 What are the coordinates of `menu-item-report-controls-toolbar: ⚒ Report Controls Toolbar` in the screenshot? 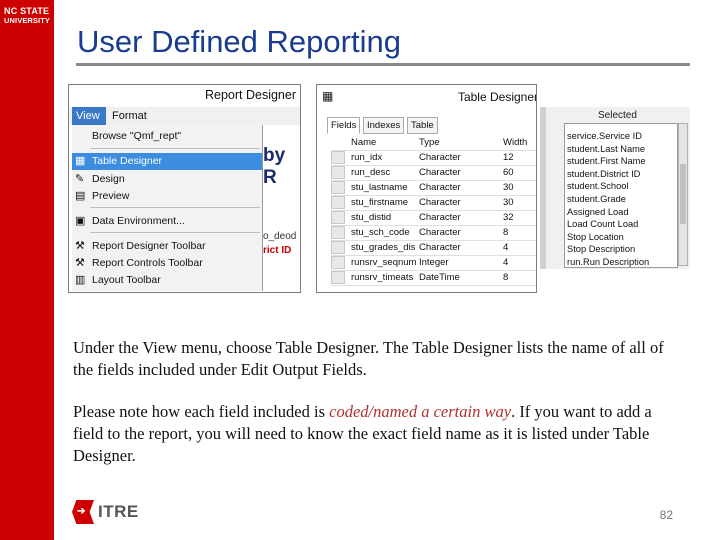 It's located at (167, 263).